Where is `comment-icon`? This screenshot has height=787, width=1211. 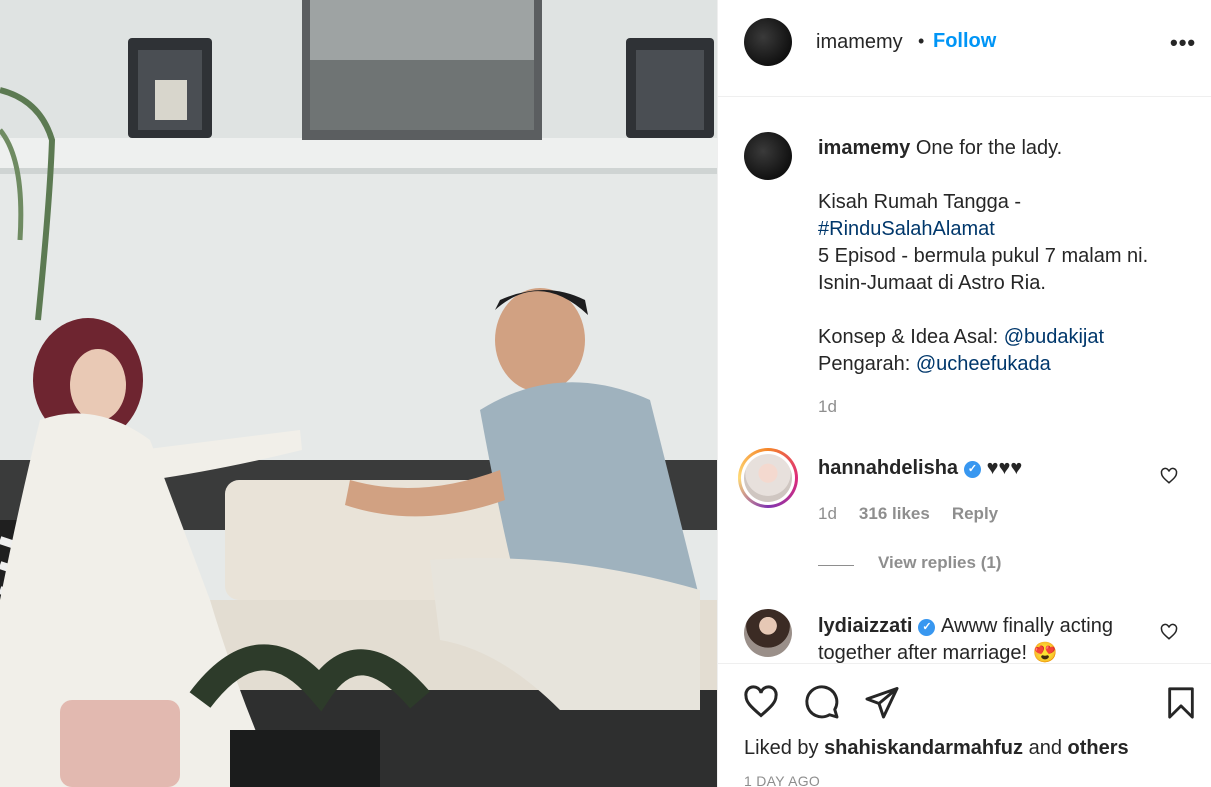
comment-icon is located at coordinates (822, 702).